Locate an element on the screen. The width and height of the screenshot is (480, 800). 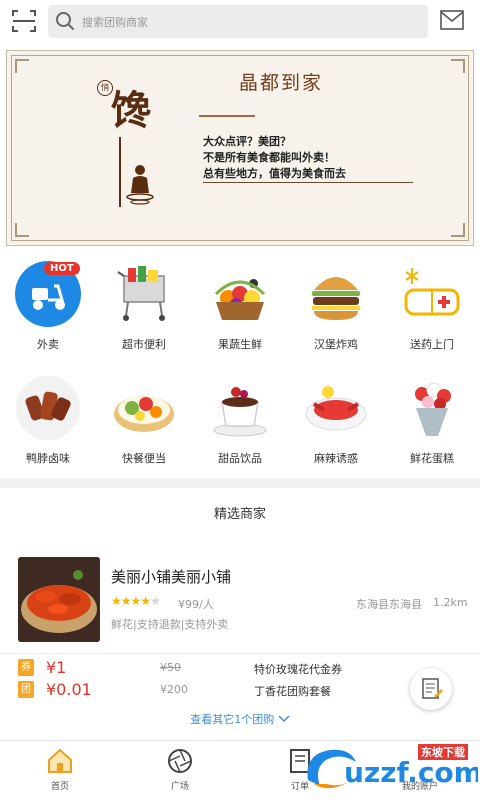
bento-icon is located at coordinates (144, 414).